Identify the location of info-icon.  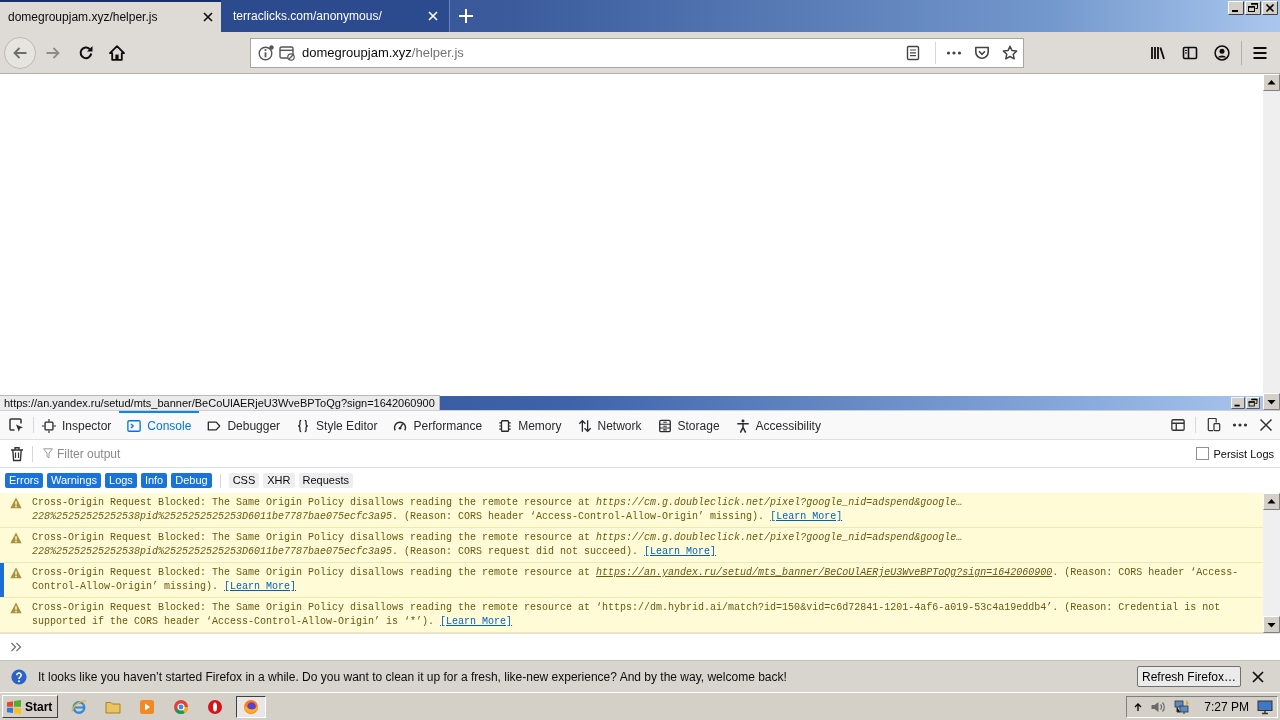
(266, 52).